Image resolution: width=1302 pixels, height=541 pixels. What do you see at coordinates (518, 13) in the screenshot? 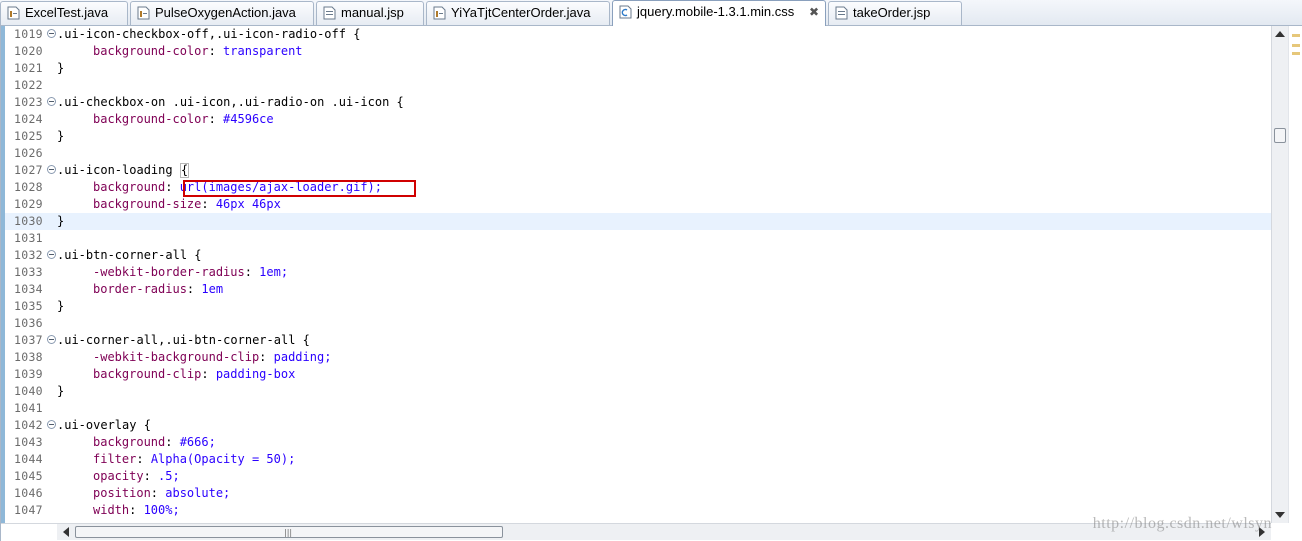
I see `tab-yiyatjtcenterorder-java: YiYaTjtCenterOrder.java` at bounding box center [518, 13].